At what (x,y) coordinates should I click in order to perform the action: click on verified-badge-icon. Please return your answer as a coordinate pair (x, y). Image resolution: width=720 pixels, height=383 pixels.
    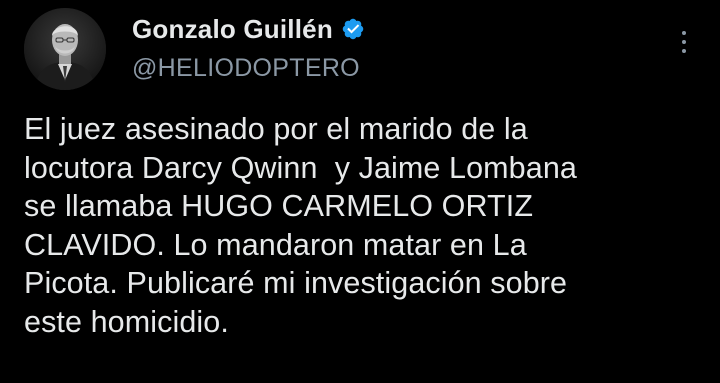
    Looking at the image, I should click on (353, 29).